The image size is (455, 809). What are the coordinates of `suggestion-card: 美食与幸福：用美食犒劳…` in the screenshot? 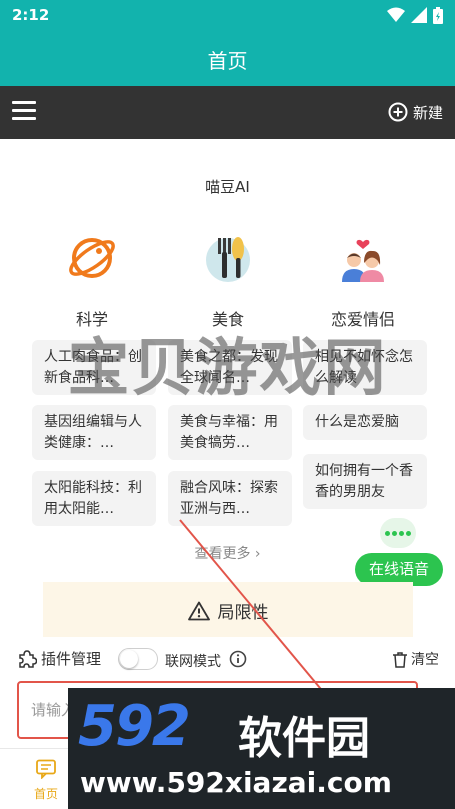 It's located at (230, 432).